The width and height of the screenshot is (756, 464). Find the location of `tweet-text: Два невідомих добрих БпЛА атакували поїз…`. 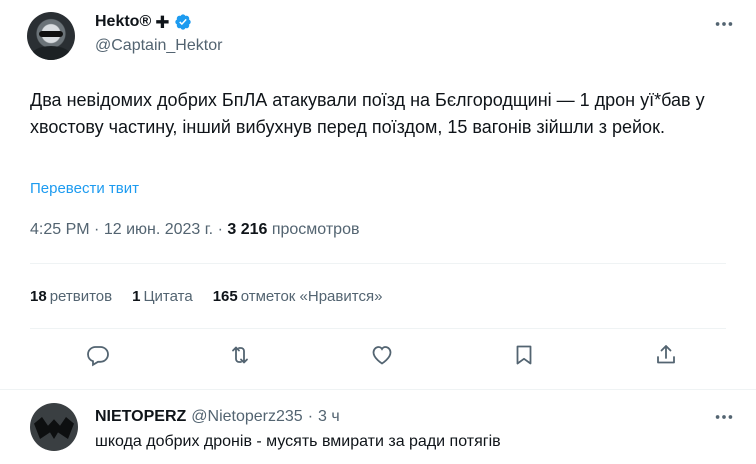

tweet-text: Два невідомих добрих БпЛА атакували поїз… is located at coordinates (367, 113).